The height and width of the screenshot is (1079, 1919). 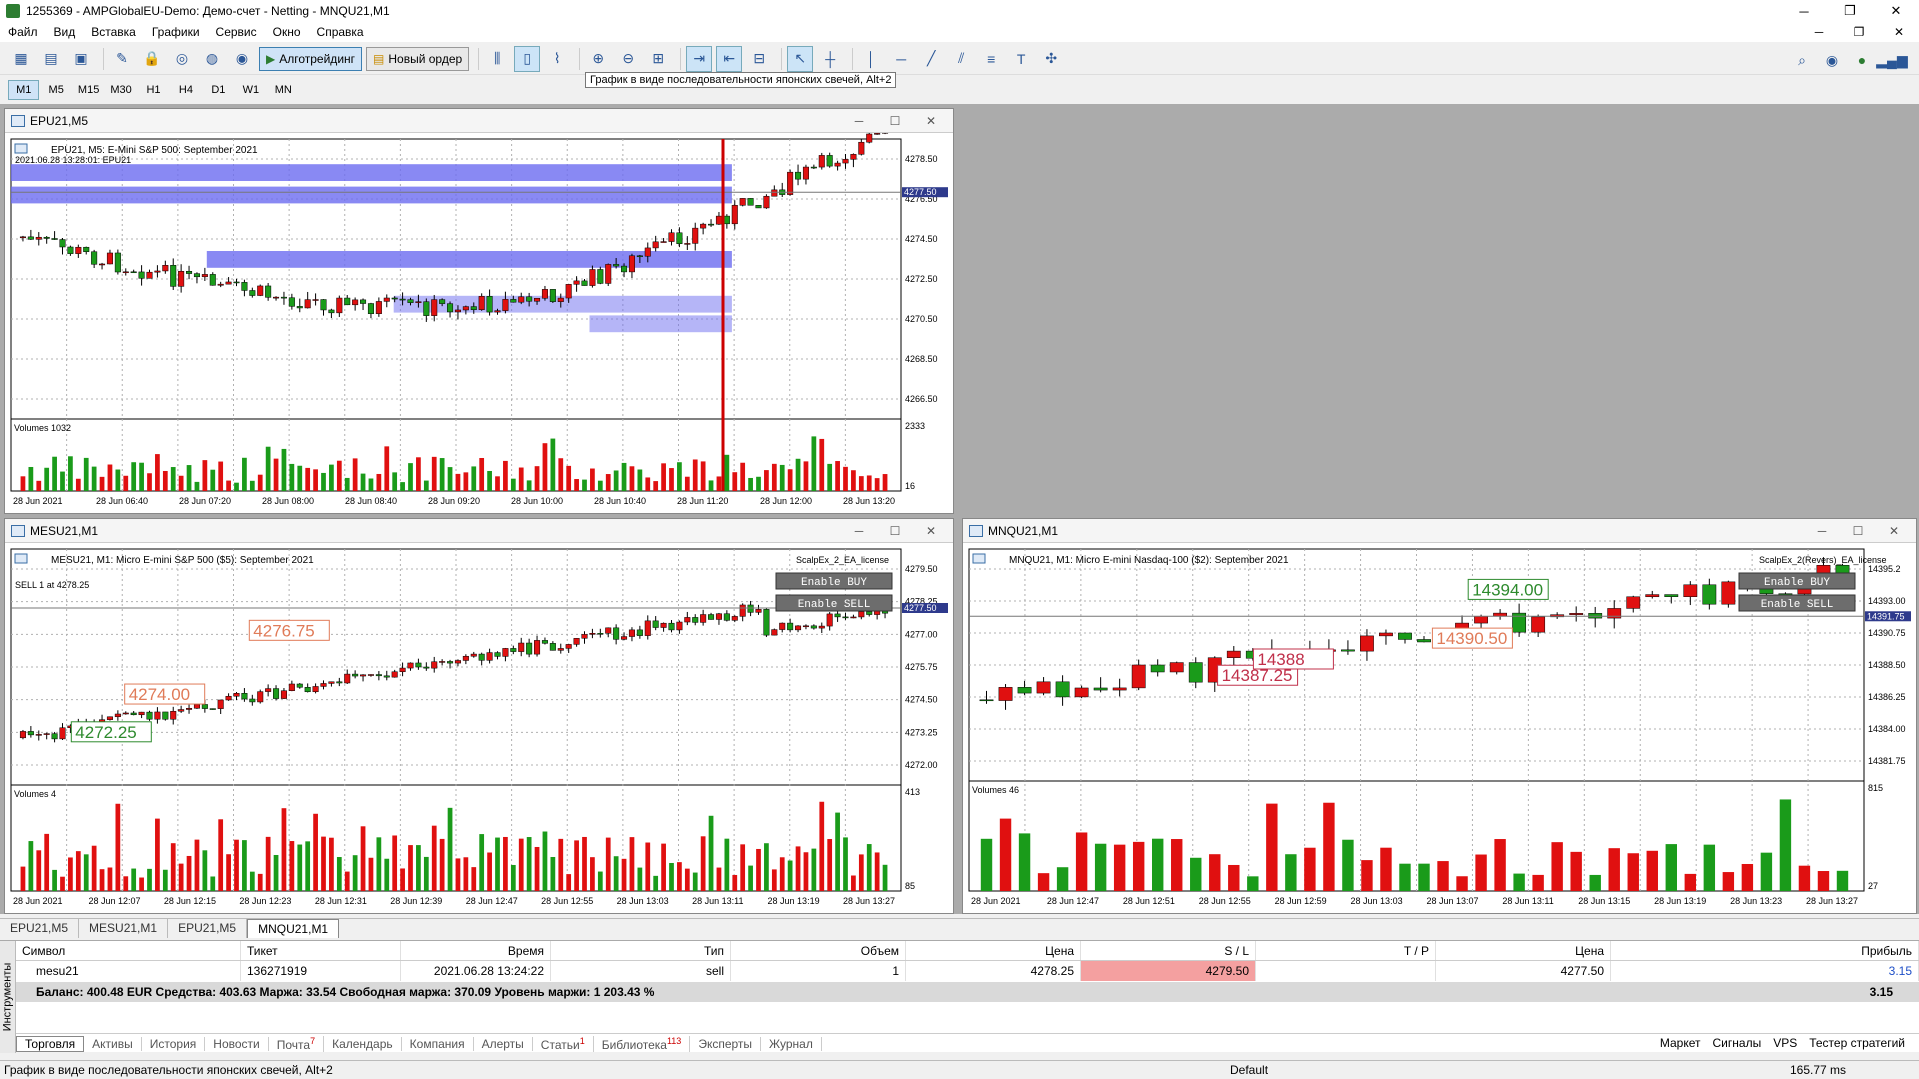 I want to click on tf-m5: M5, so click(x=55, y=90).